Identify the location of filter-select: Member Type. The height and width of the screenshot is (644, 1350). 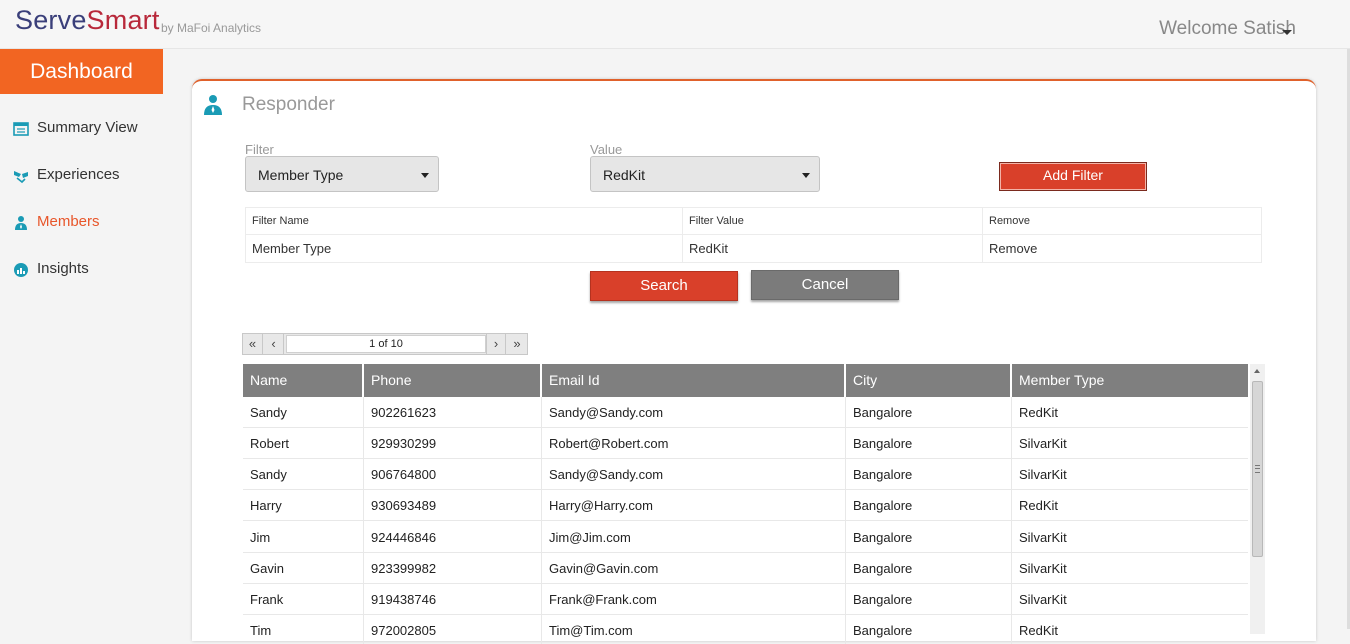
(342, 174).